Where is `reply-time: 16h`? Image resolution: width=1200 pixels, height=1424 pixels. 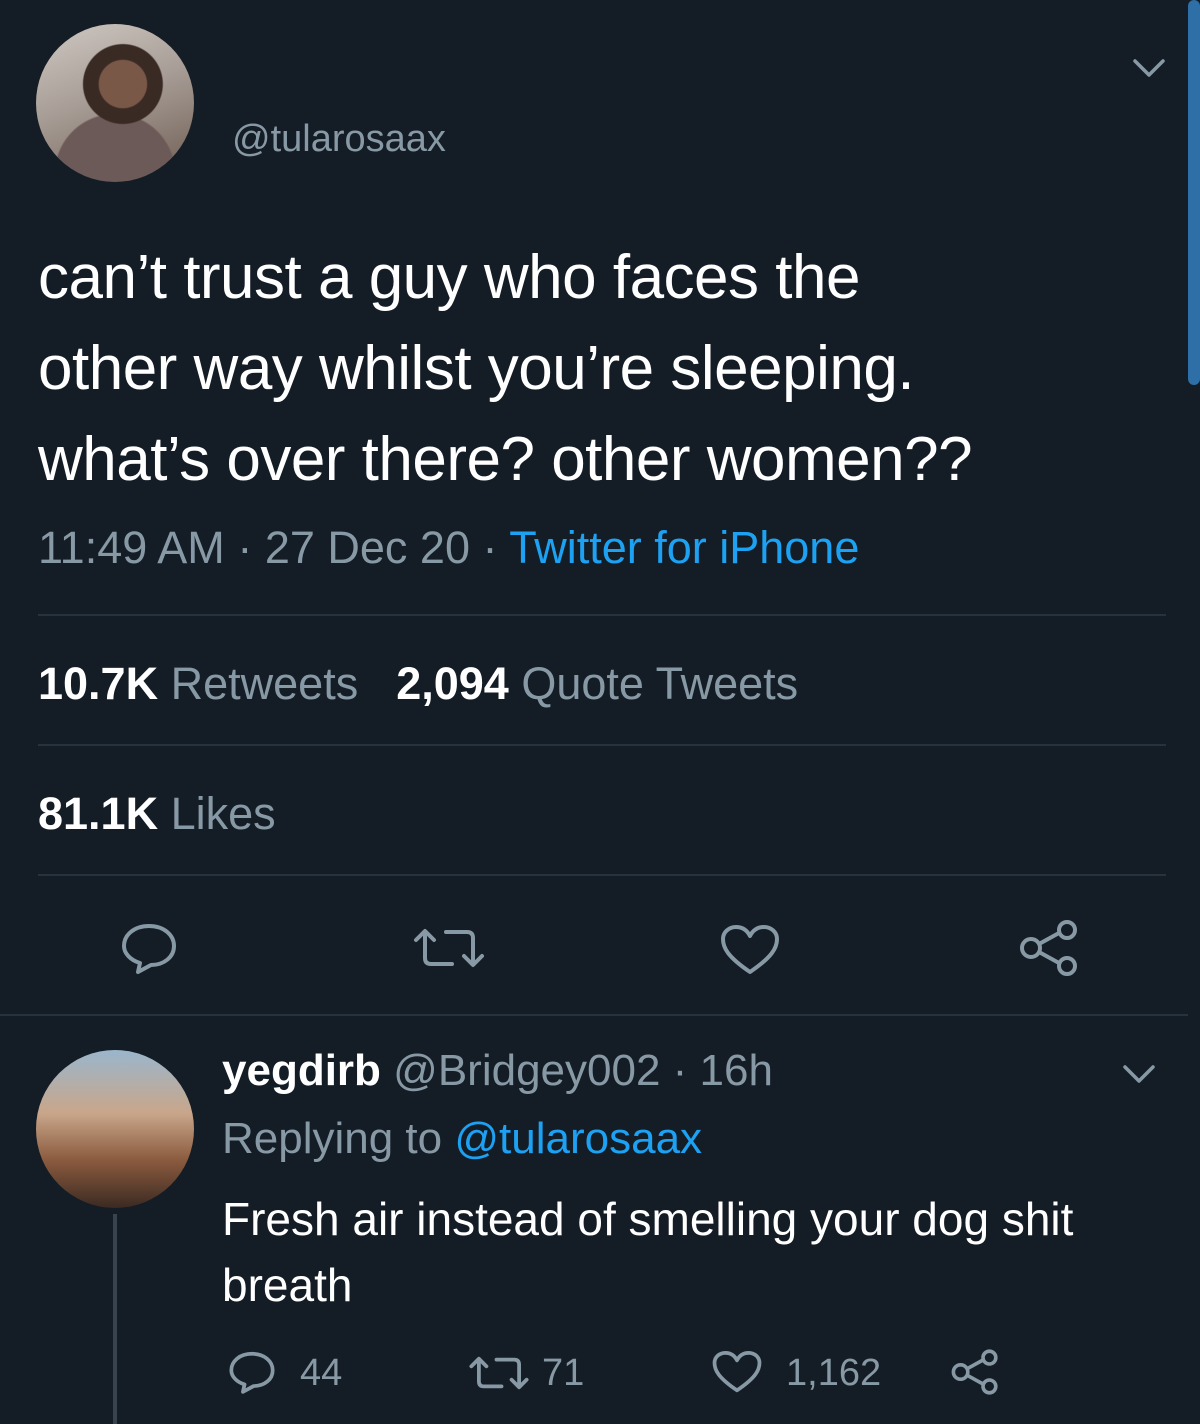
reply-time: 16h is located at coordinates (736, 1070).